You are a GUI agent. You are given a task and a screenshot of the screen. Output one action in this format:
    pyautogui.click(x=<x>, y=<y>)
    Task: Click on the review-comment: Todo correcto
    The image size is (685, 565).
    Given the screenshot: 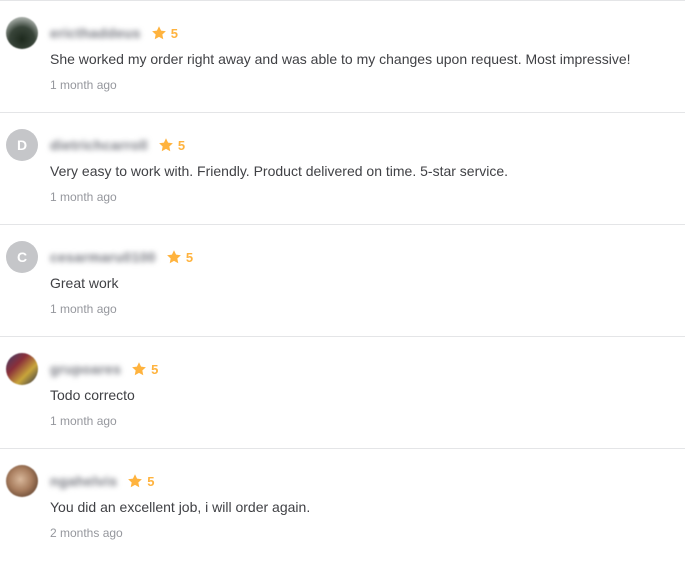 What is the action you would take?
    pyautogui.click(x=92, y=395)
    